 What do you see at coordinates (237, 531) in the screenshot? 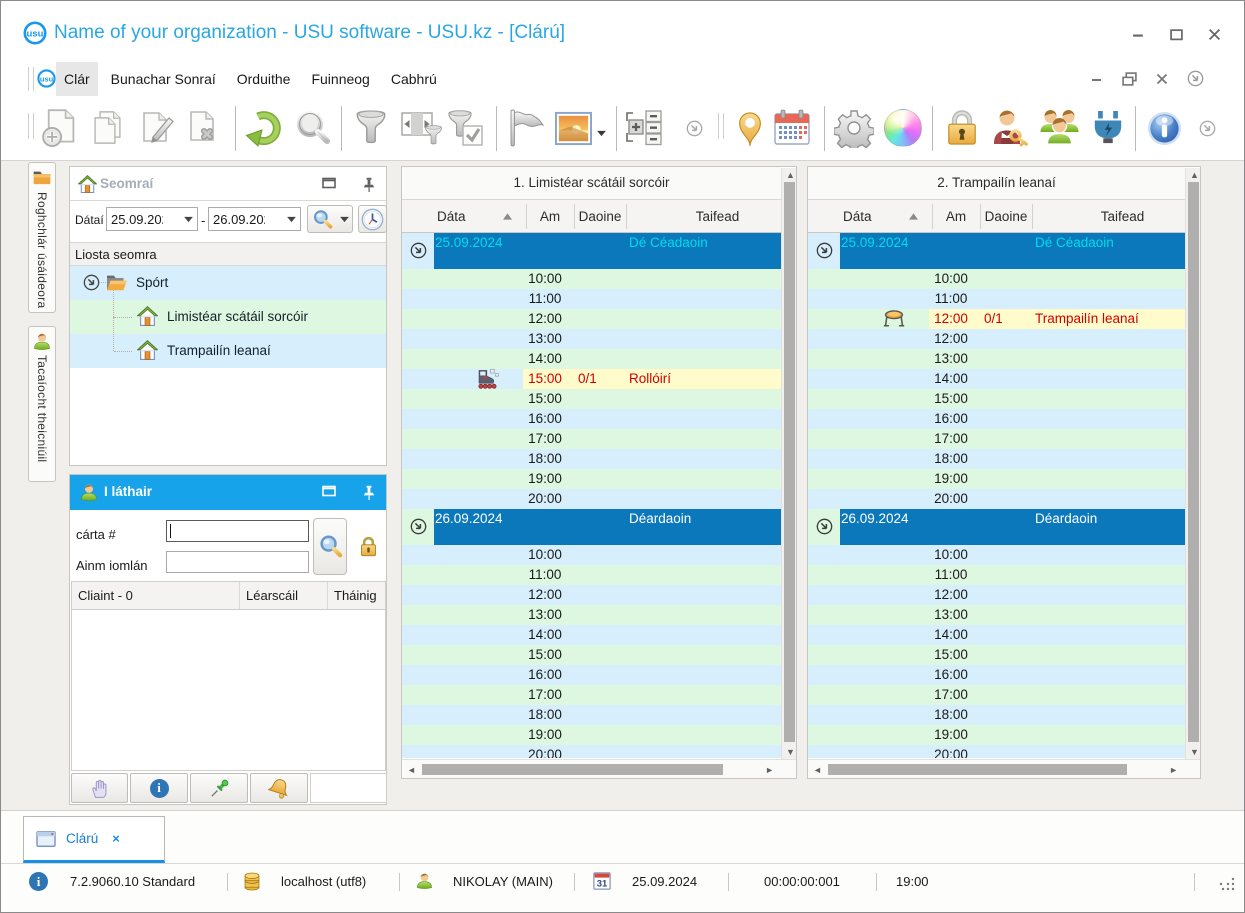
I see `card-number-input` at bounding box center [237, 531].